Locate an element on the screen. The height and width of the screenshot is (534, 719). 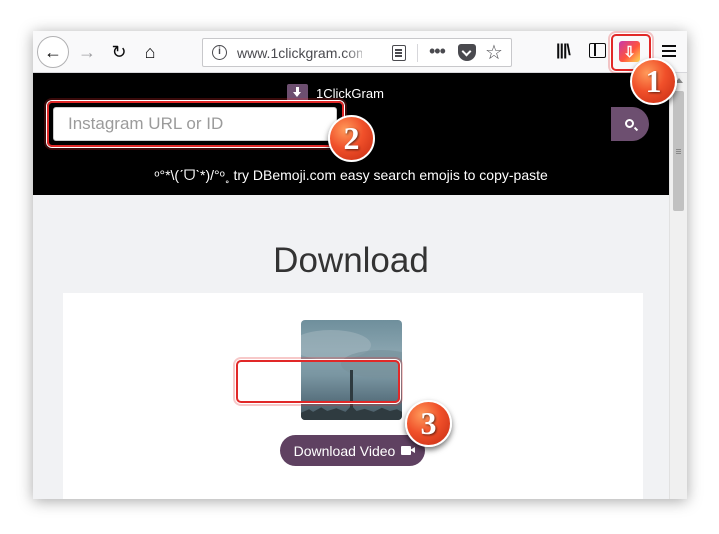
back-button: ← is located at coordinates (53, 52).